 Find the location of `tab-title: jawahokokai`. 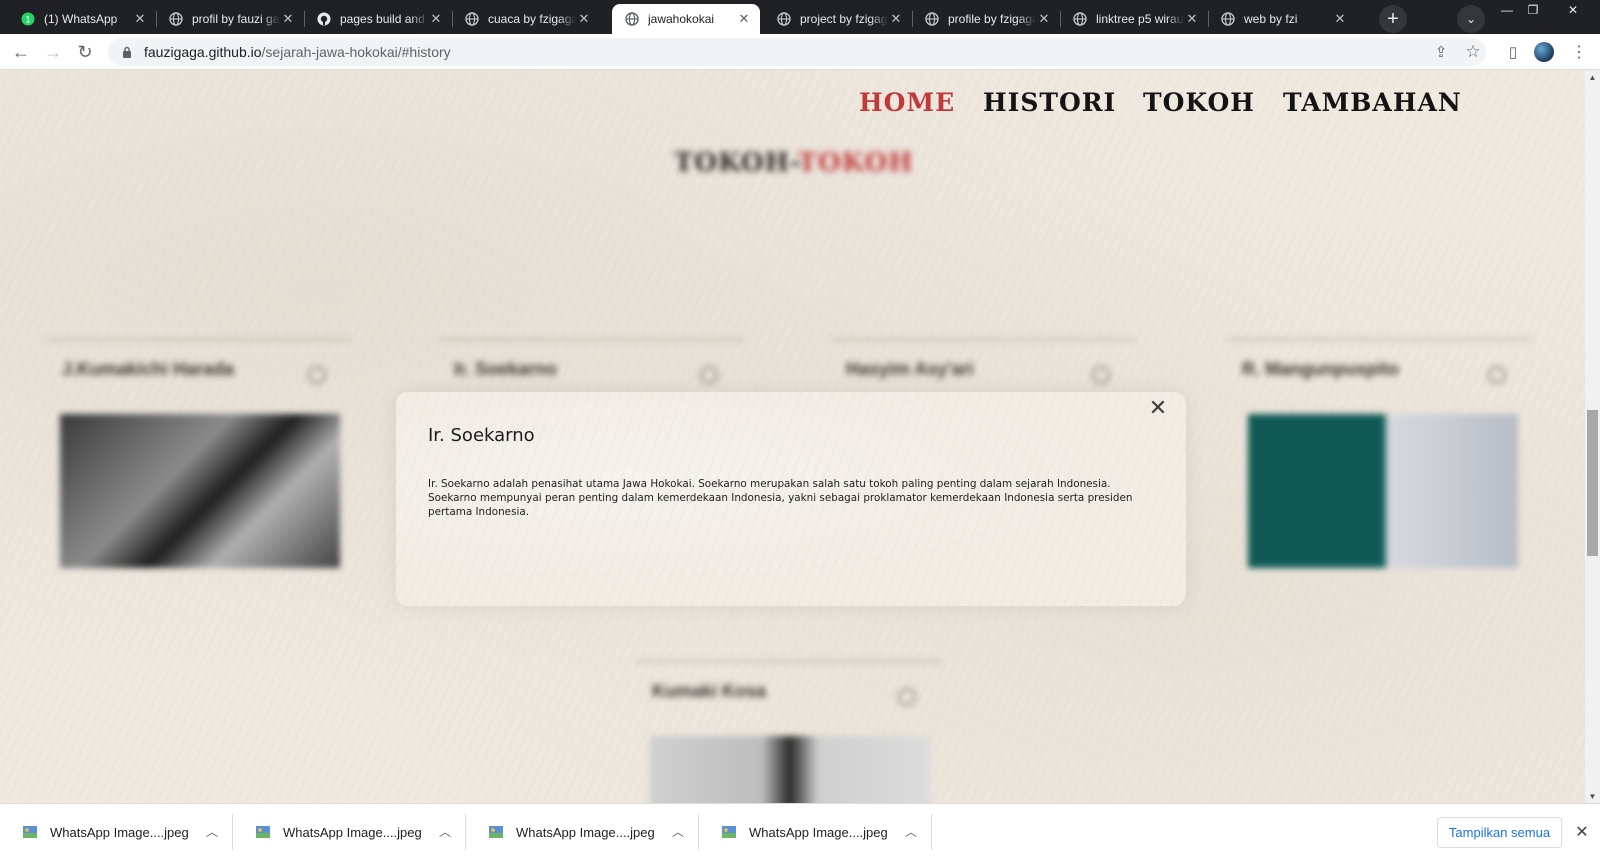

tab-title: jawahokokai is located at coordinates (681, 19).